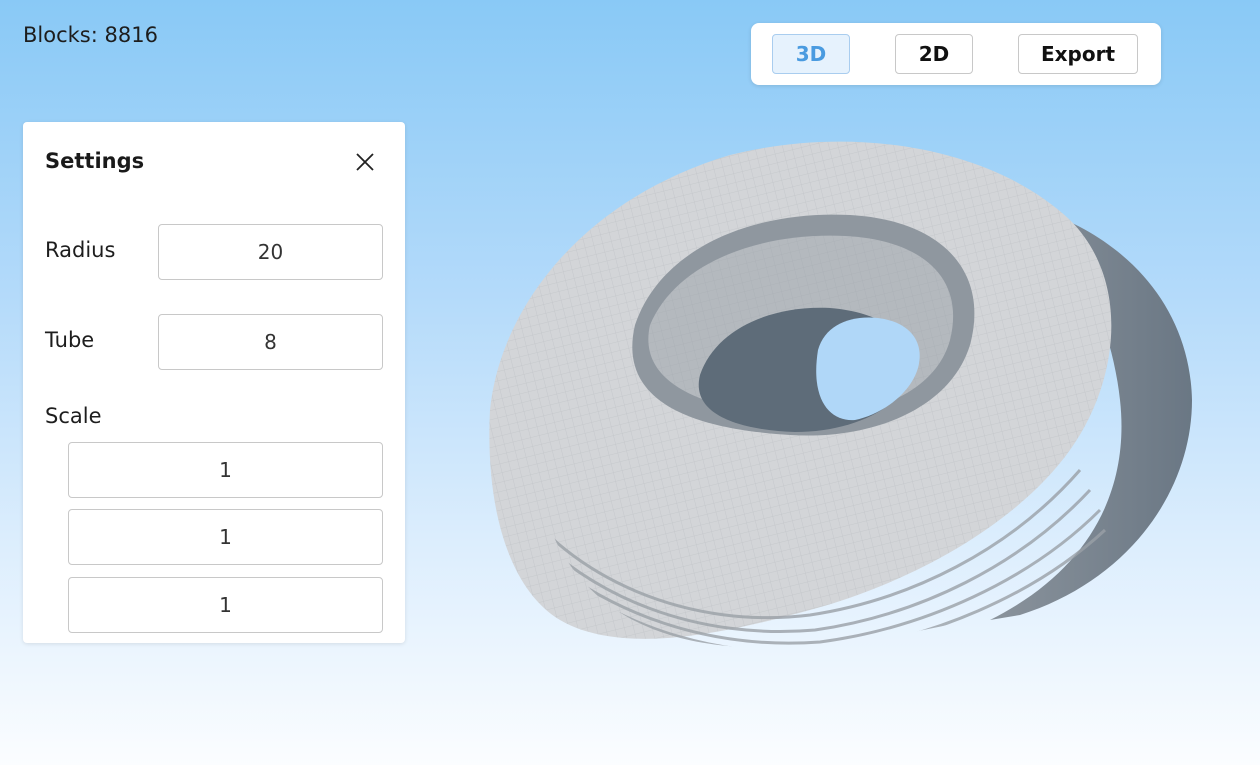 This screenshot has height=765, width=1260. Describe the element at coordinates (225, 537) in the screenshot. I see `scale-y-input` at that location.